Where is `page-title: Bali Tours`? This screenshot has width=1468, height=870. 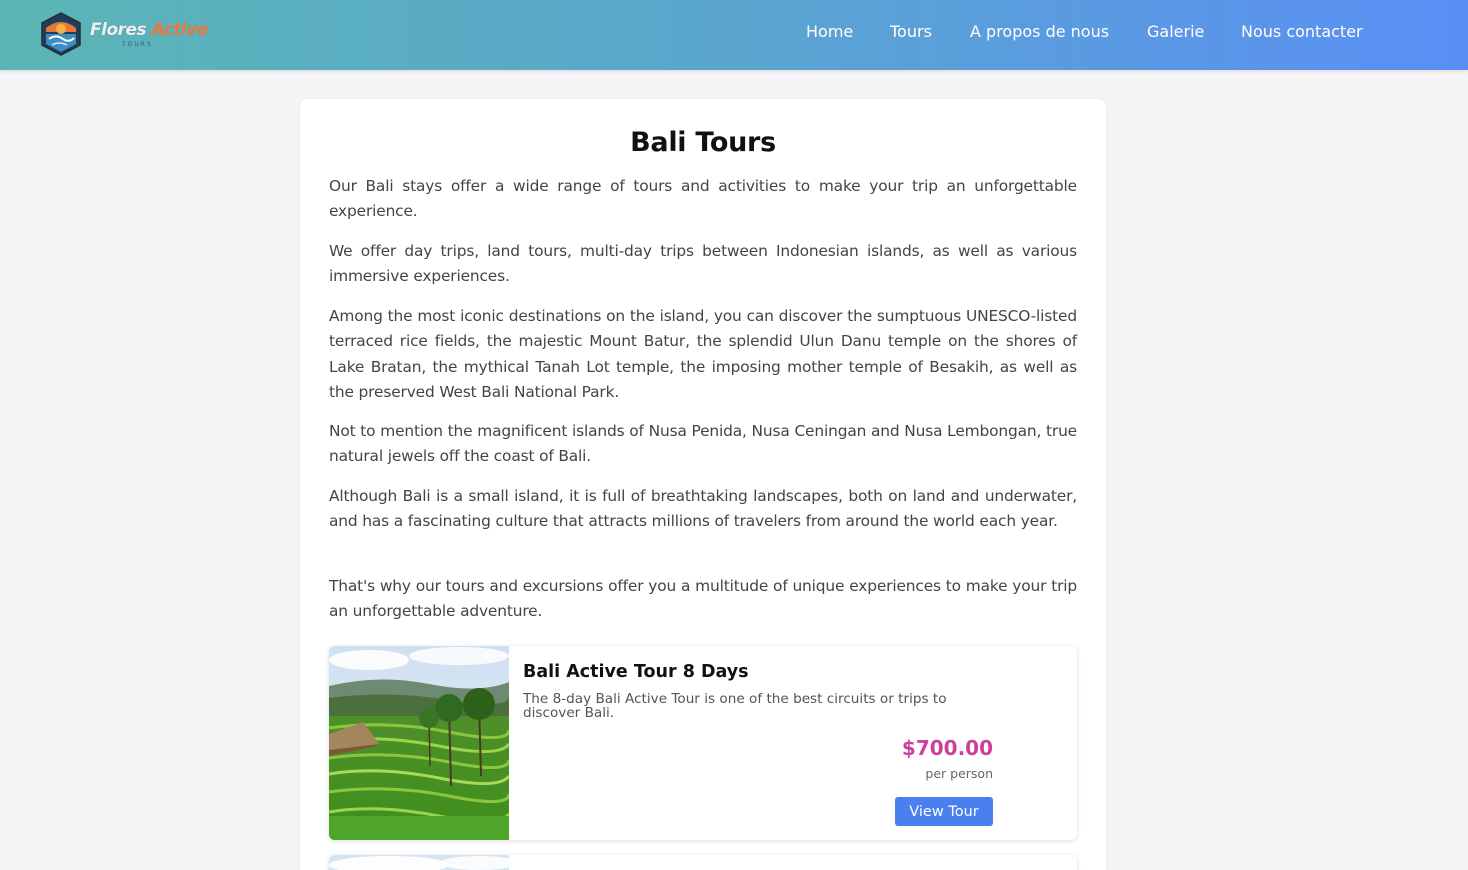 page-title: Bali Tours is located at coordinates (703, 142).